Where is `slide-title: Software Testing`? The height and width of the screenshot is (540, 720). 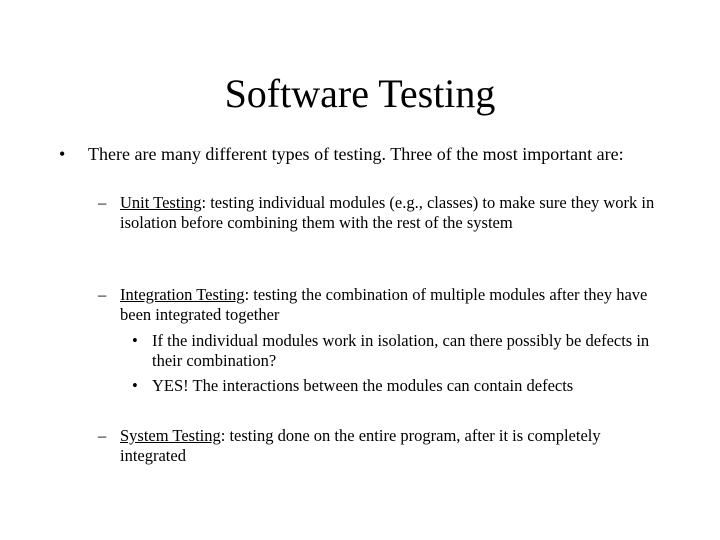
slide-title: Software Testing is located at coordinates (360, 93).